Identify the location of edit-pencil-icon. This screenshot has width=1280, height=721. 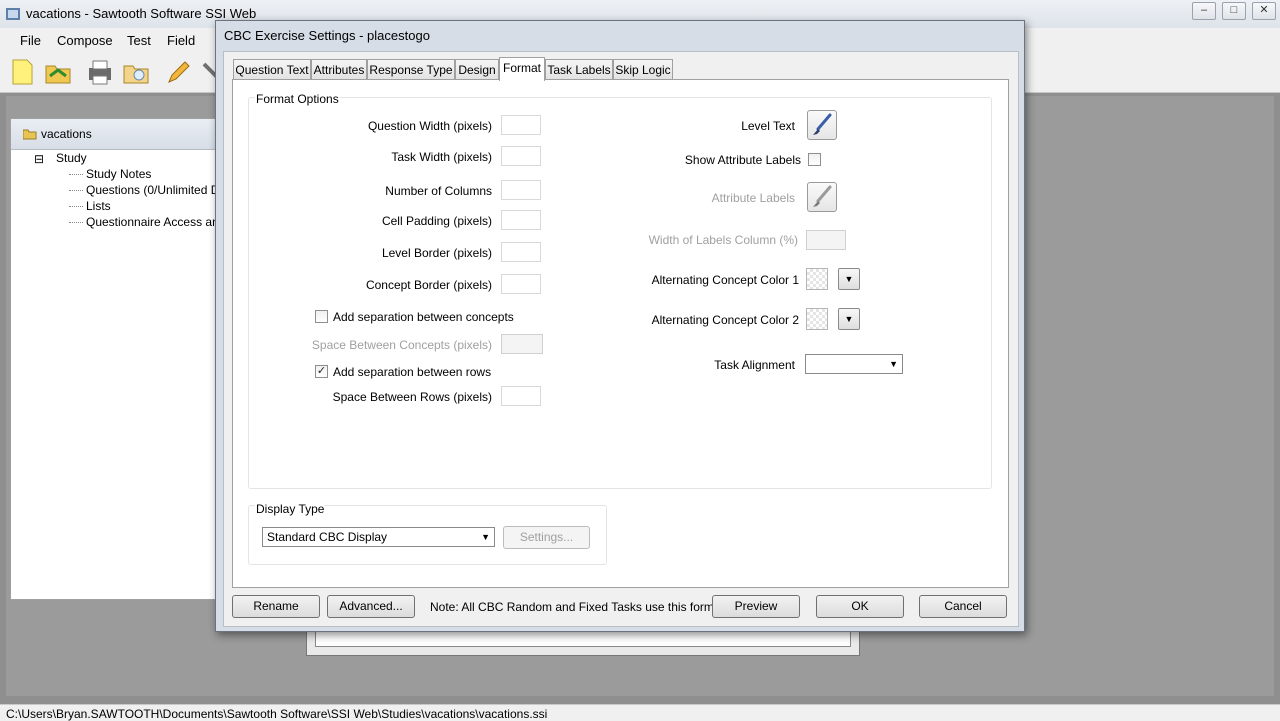
(178, 72).